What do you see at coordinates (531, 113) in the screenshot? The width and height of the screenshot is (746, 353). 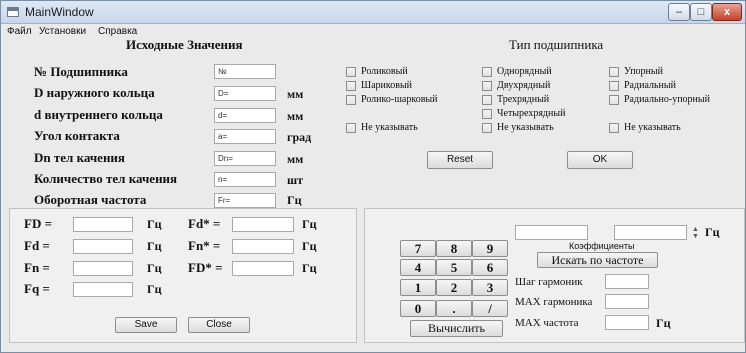 I see `quad-row-label: Четырехрядный` at bounding box center [531, 113].